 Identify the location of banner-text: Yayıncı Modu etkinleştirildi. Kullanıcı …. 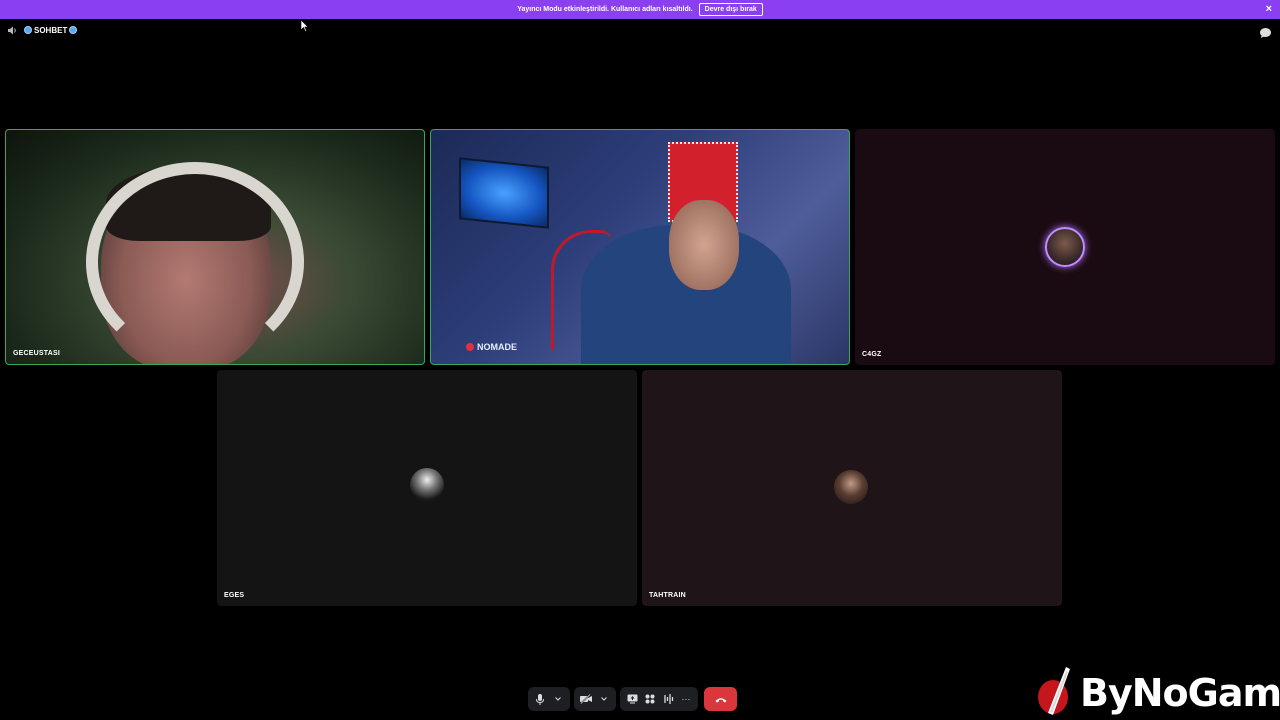
(605, 9).